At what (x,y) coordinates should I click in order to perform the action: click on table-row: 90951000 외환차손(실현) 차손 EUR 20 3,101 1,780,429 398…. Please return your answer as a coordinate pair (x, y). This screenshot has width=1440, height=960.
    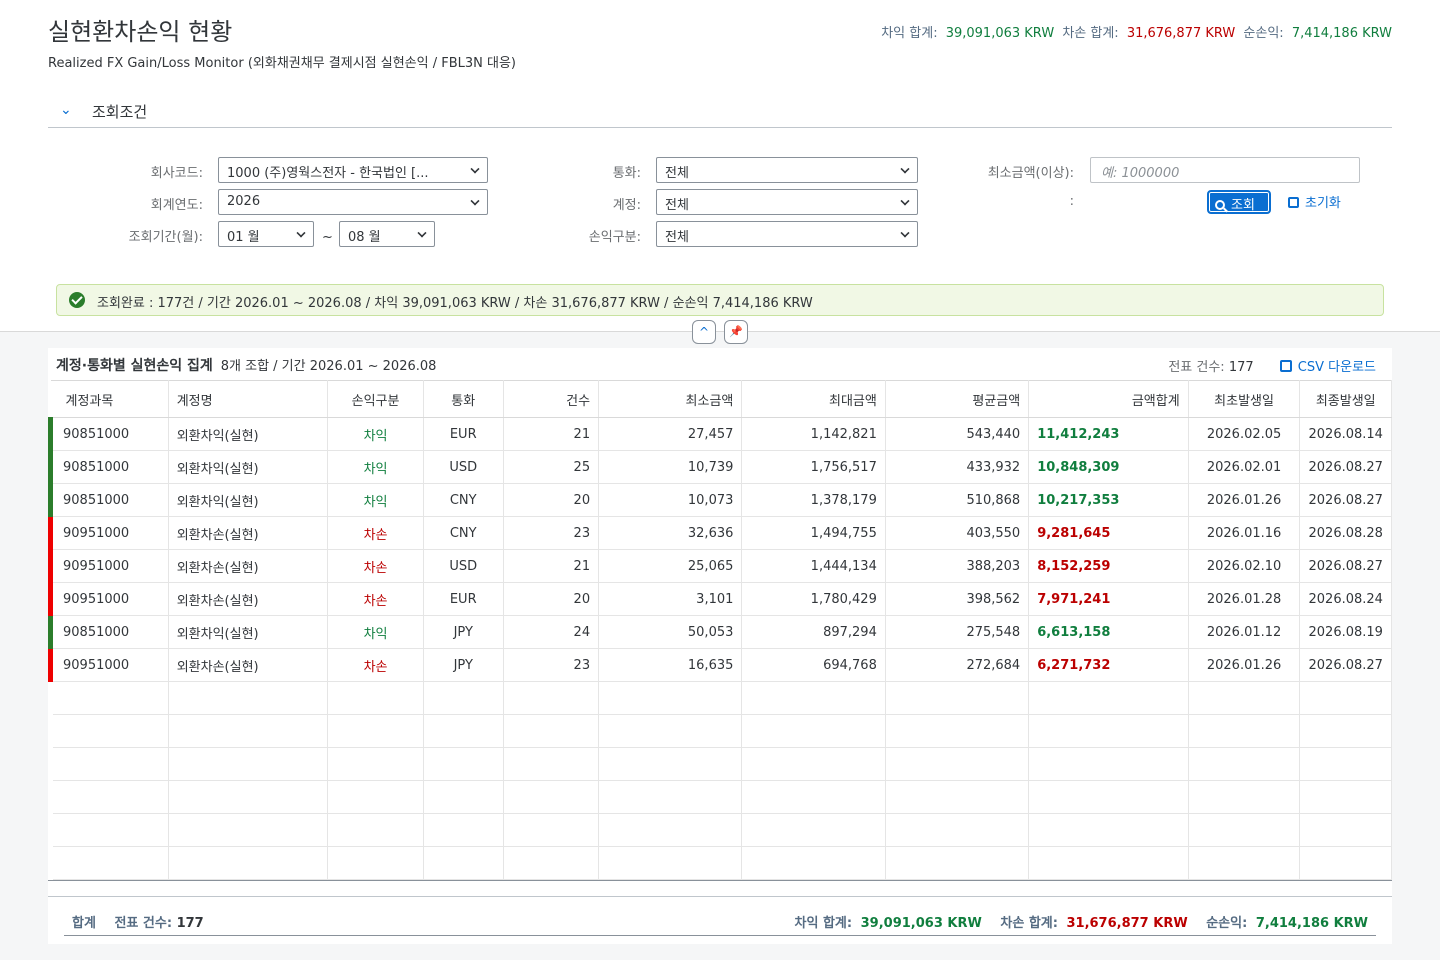
    Looking at the image, I should click on (720, 599).